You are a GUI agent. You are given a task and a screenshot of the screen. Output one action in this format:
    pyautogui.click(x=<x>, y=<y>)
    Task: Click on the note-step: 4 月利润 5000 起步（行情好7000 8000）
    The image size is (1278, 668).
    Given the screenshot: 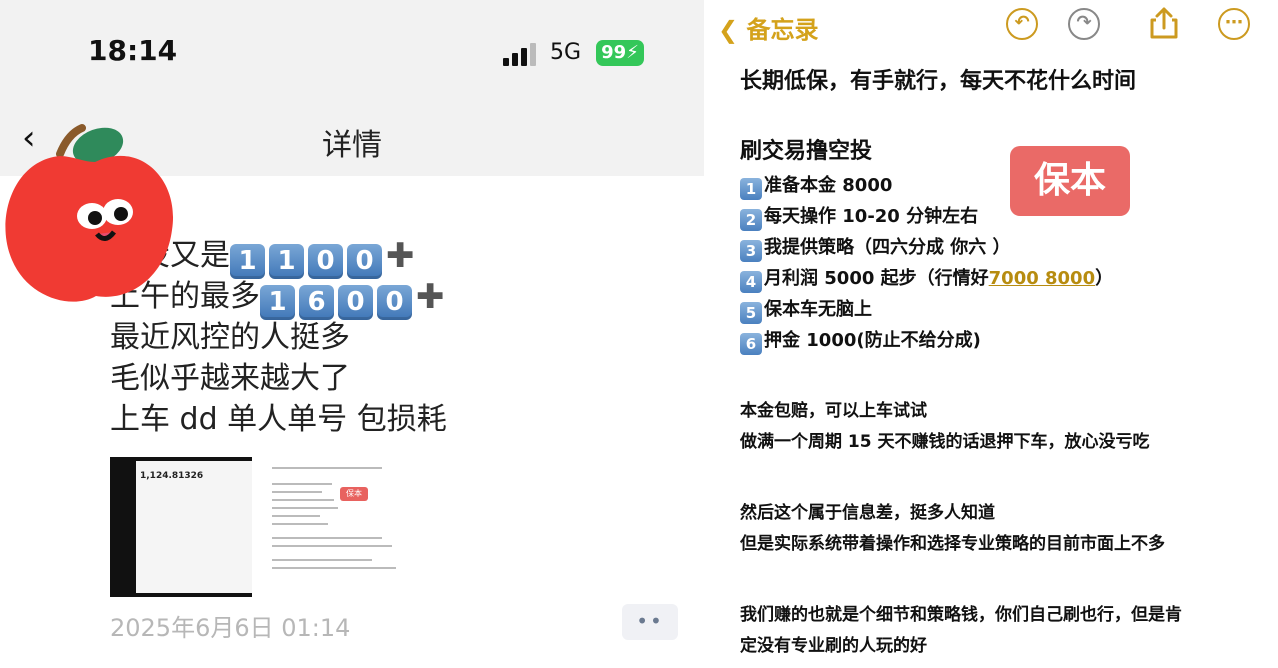 What is the action you would take?
    pyautogui.click(x=1000, y=278)
    